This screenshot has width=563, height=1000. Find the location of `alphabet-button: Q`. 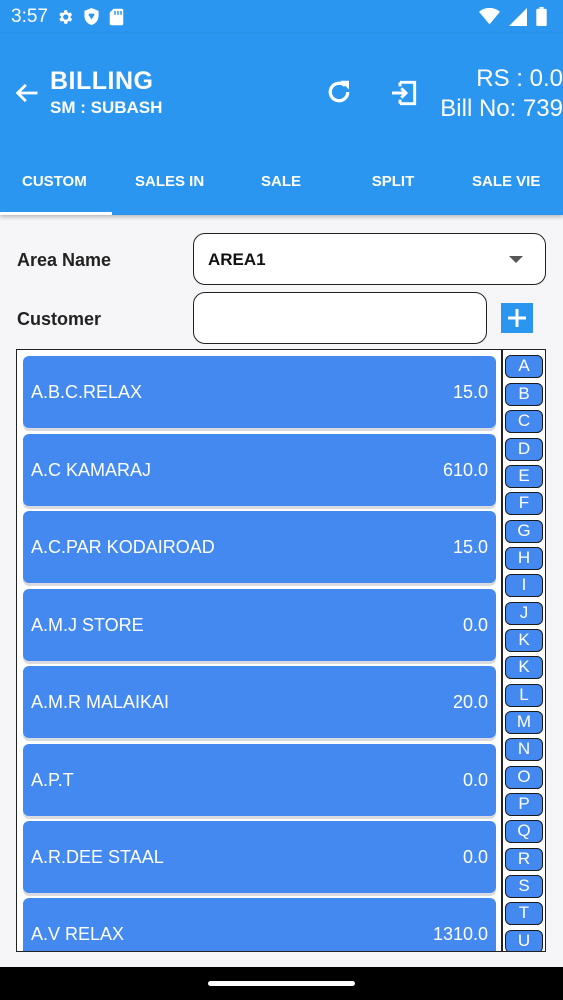

alphabet-button: Q is located at coordinates (524, 831).